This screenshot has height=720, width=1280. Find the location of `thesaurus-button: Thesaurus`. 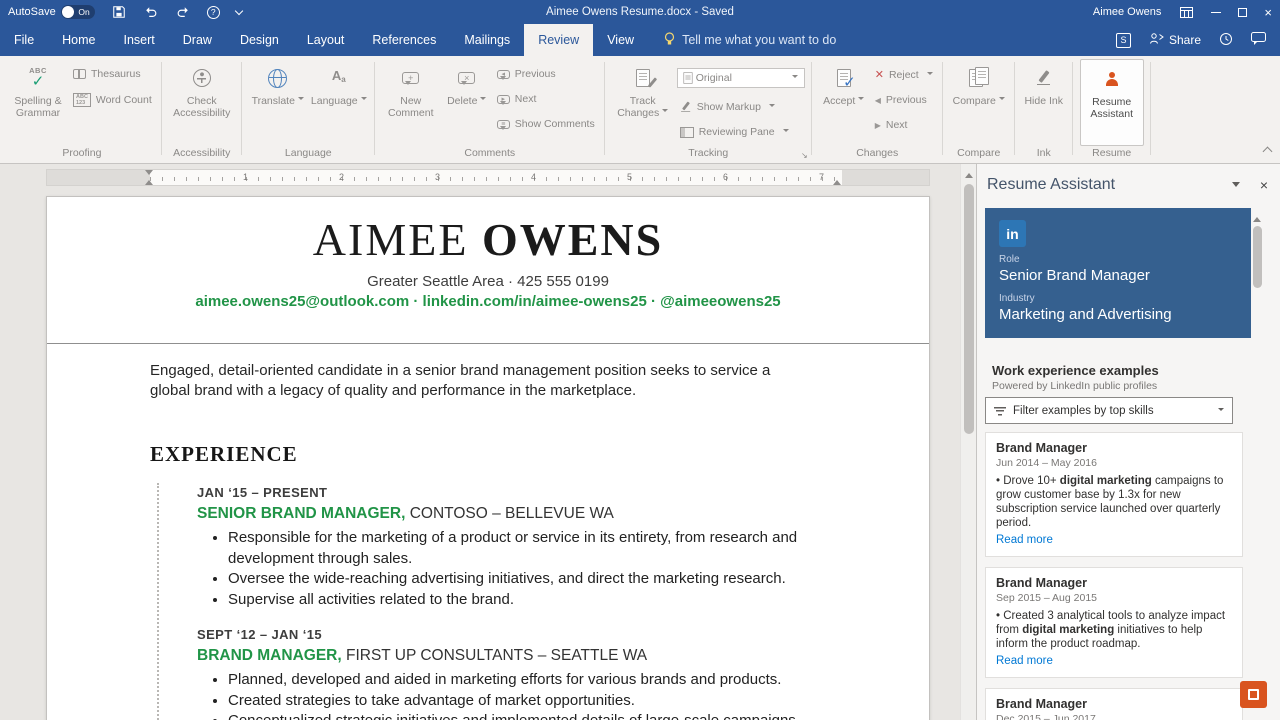

thesaurus-button: Thesaurus is located at coordinates (112, 74).